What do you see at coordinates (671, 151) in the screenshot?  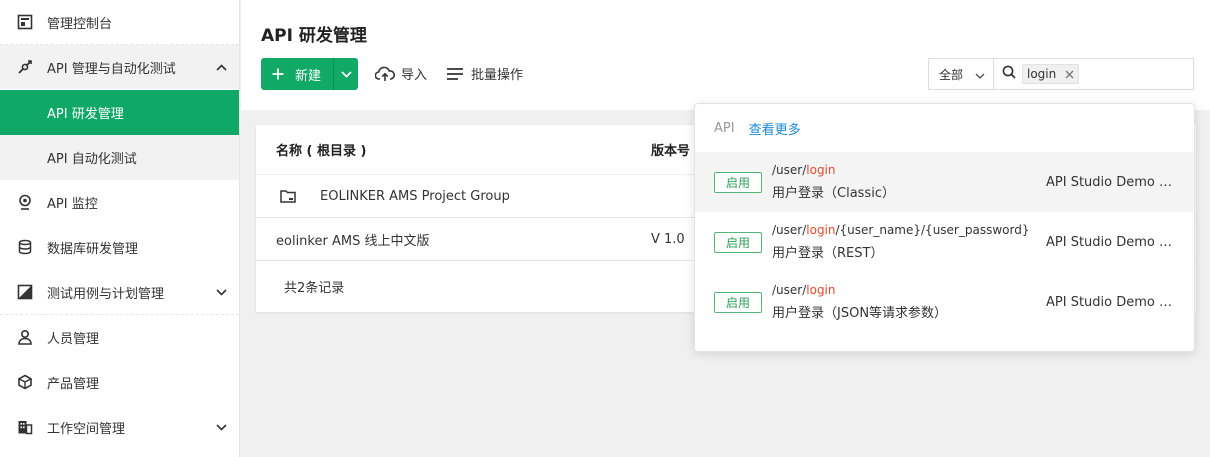 I see `column-header-version: 版本号` at bounding box center [671, 151].